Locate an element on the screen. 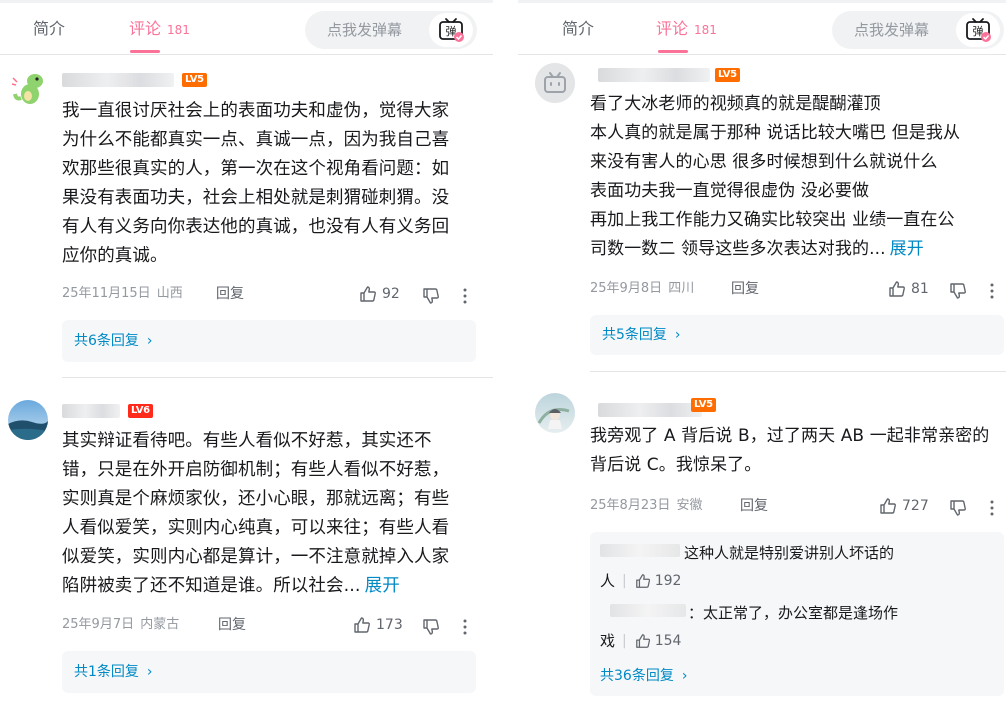 The width and height of the screenshot is (1006, 702). anime-avatar-icon is located at coordinates (555, 413).